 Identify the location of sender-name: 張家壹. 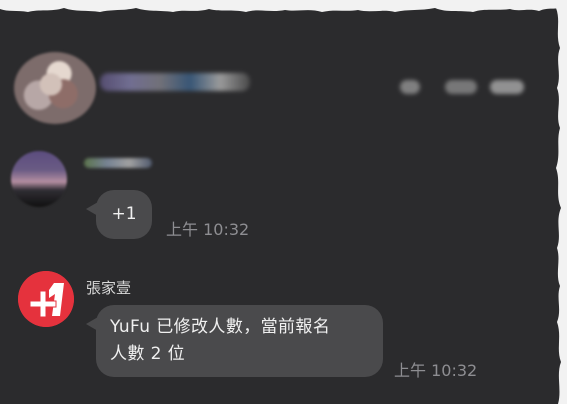
(109, 288).